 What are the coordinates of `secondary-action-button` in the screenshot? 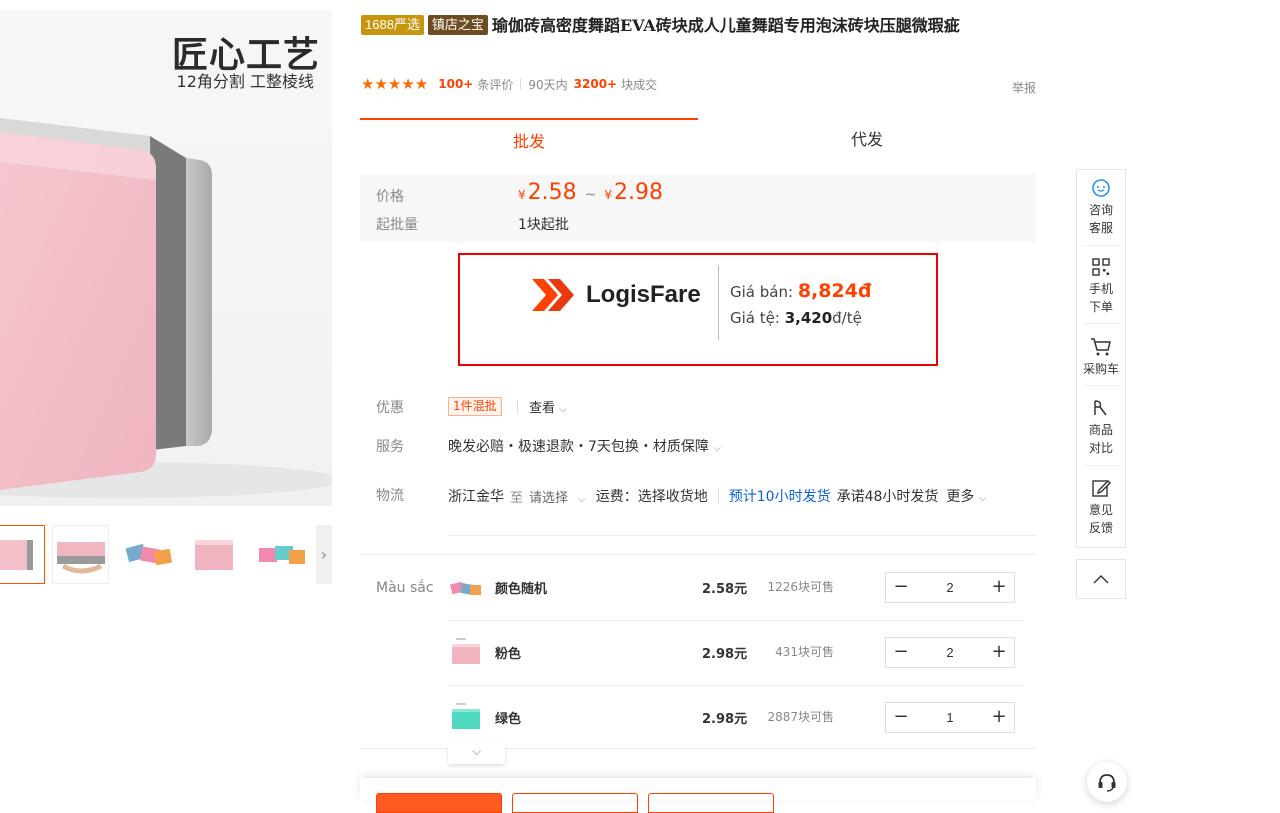 It's located at (711, 803).